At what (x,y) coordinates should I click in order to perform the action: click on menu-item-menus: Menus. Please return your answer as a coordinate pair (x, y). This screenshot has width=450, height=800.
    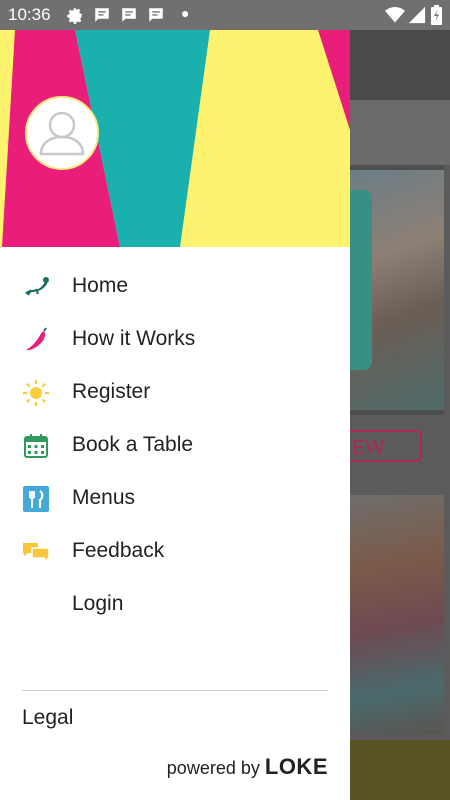
    Looking at the image, I should click on (175, 498).